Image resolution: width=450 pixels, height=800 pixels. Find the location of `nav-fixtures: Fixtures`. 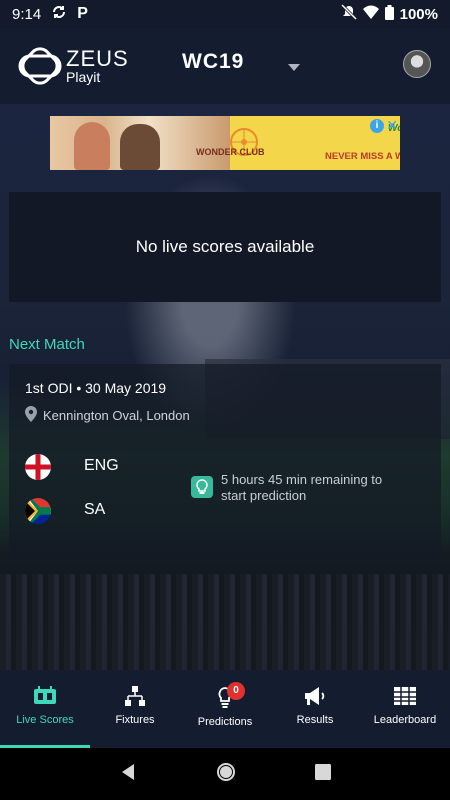

nav-fixtures: Fixtures is located at coordinates (135, 709).